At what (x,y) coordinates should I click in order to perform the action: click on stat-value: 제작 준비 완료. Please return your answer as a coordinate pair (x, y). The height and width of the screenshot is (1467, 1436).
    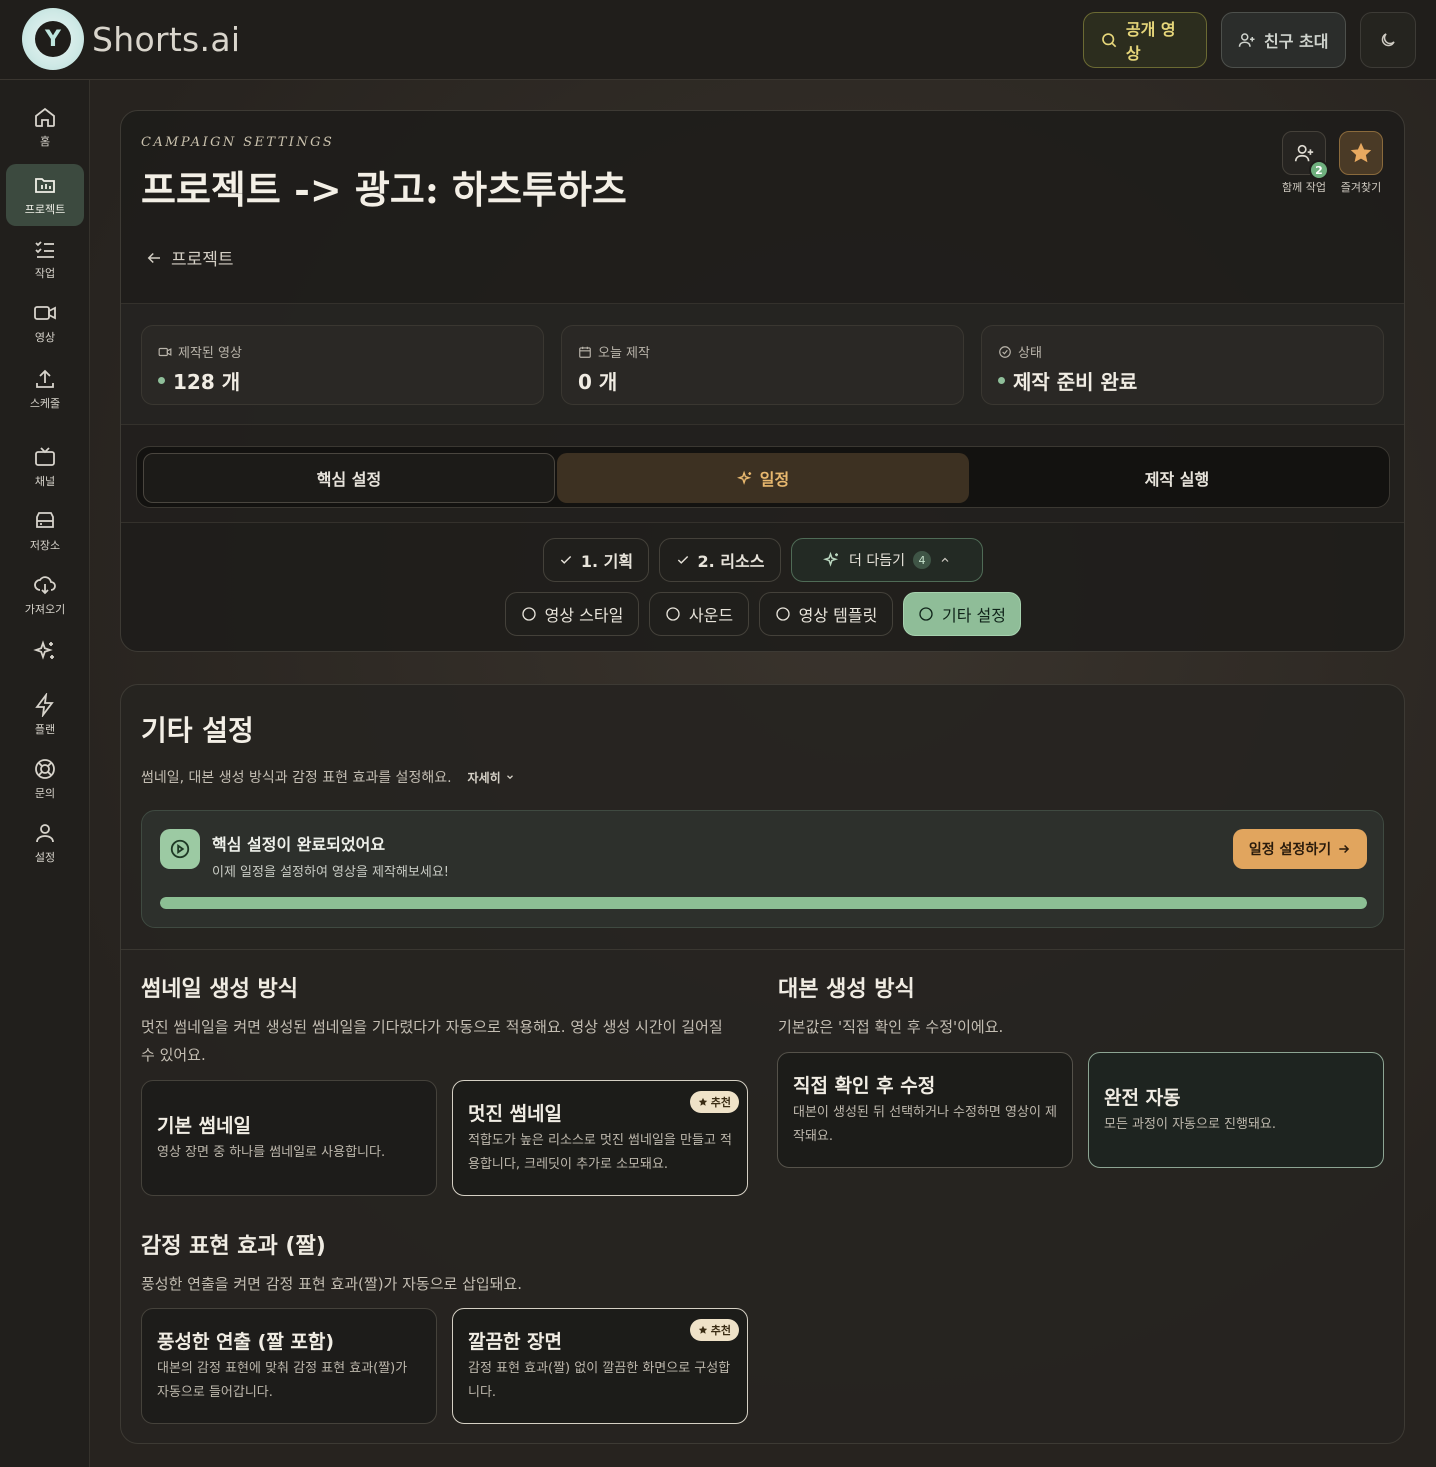
    Looking at the image, I should click on (1067, 380).